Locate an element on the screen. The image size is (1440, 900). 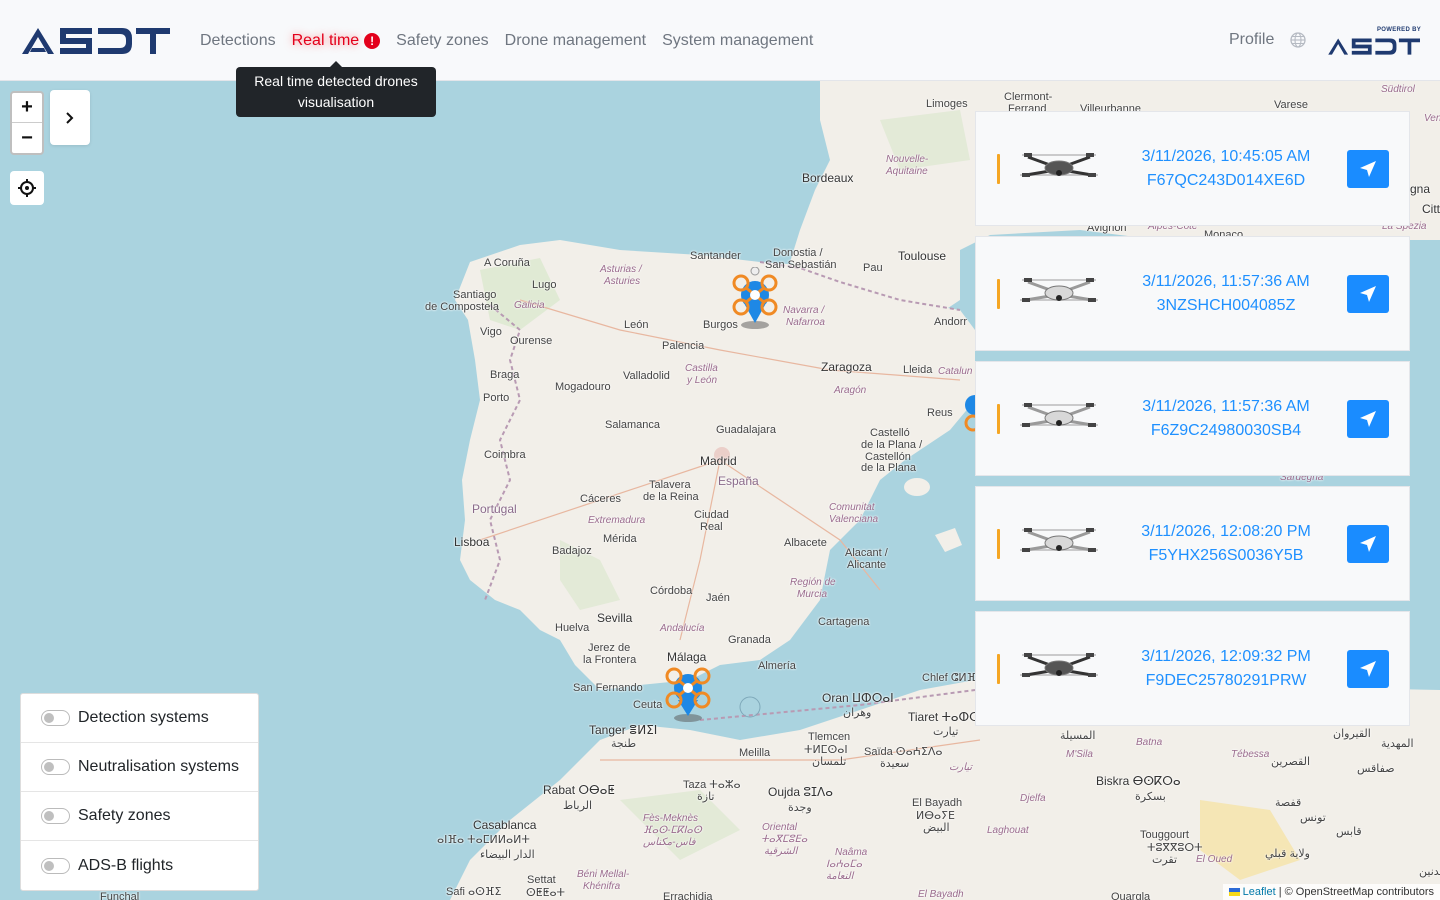
place-label: تلمسان is located at coordinates (829, 762).